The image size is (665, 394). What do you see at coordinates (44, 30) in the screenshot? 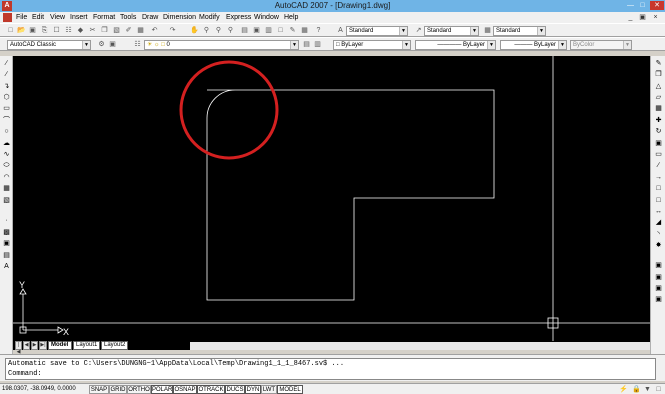
I see `print-icon: ⎘` at bounding box center [44, 30].